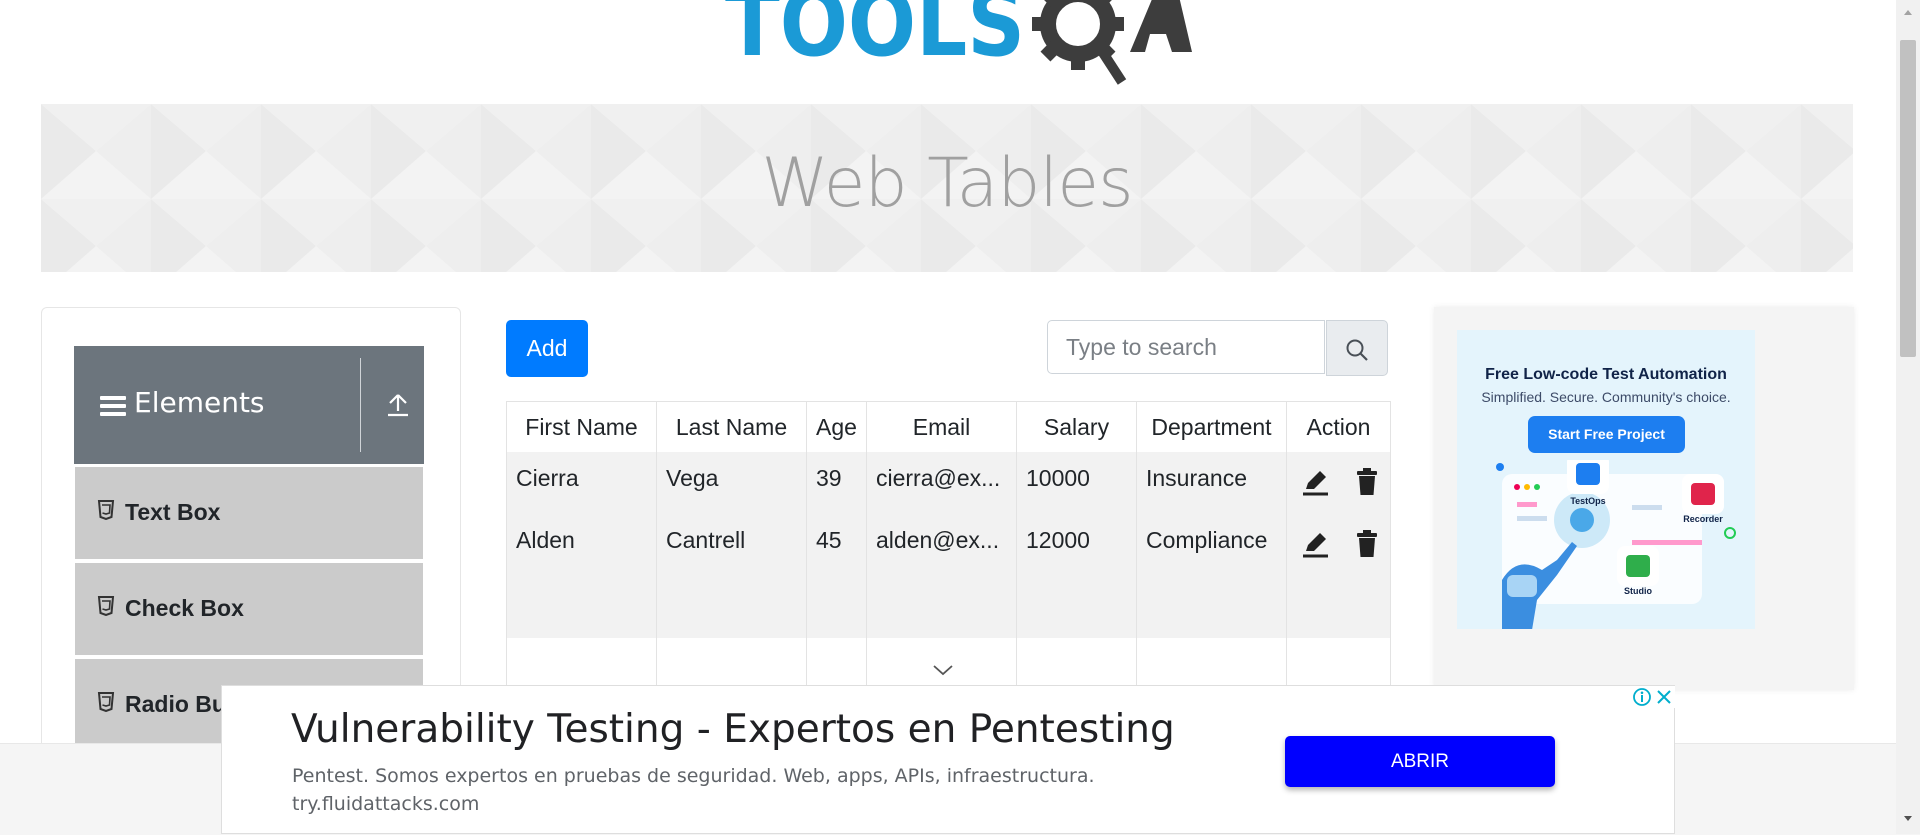 The image size is (1920, 835). I want to click on column-header-email: Email, so click(942, 427).